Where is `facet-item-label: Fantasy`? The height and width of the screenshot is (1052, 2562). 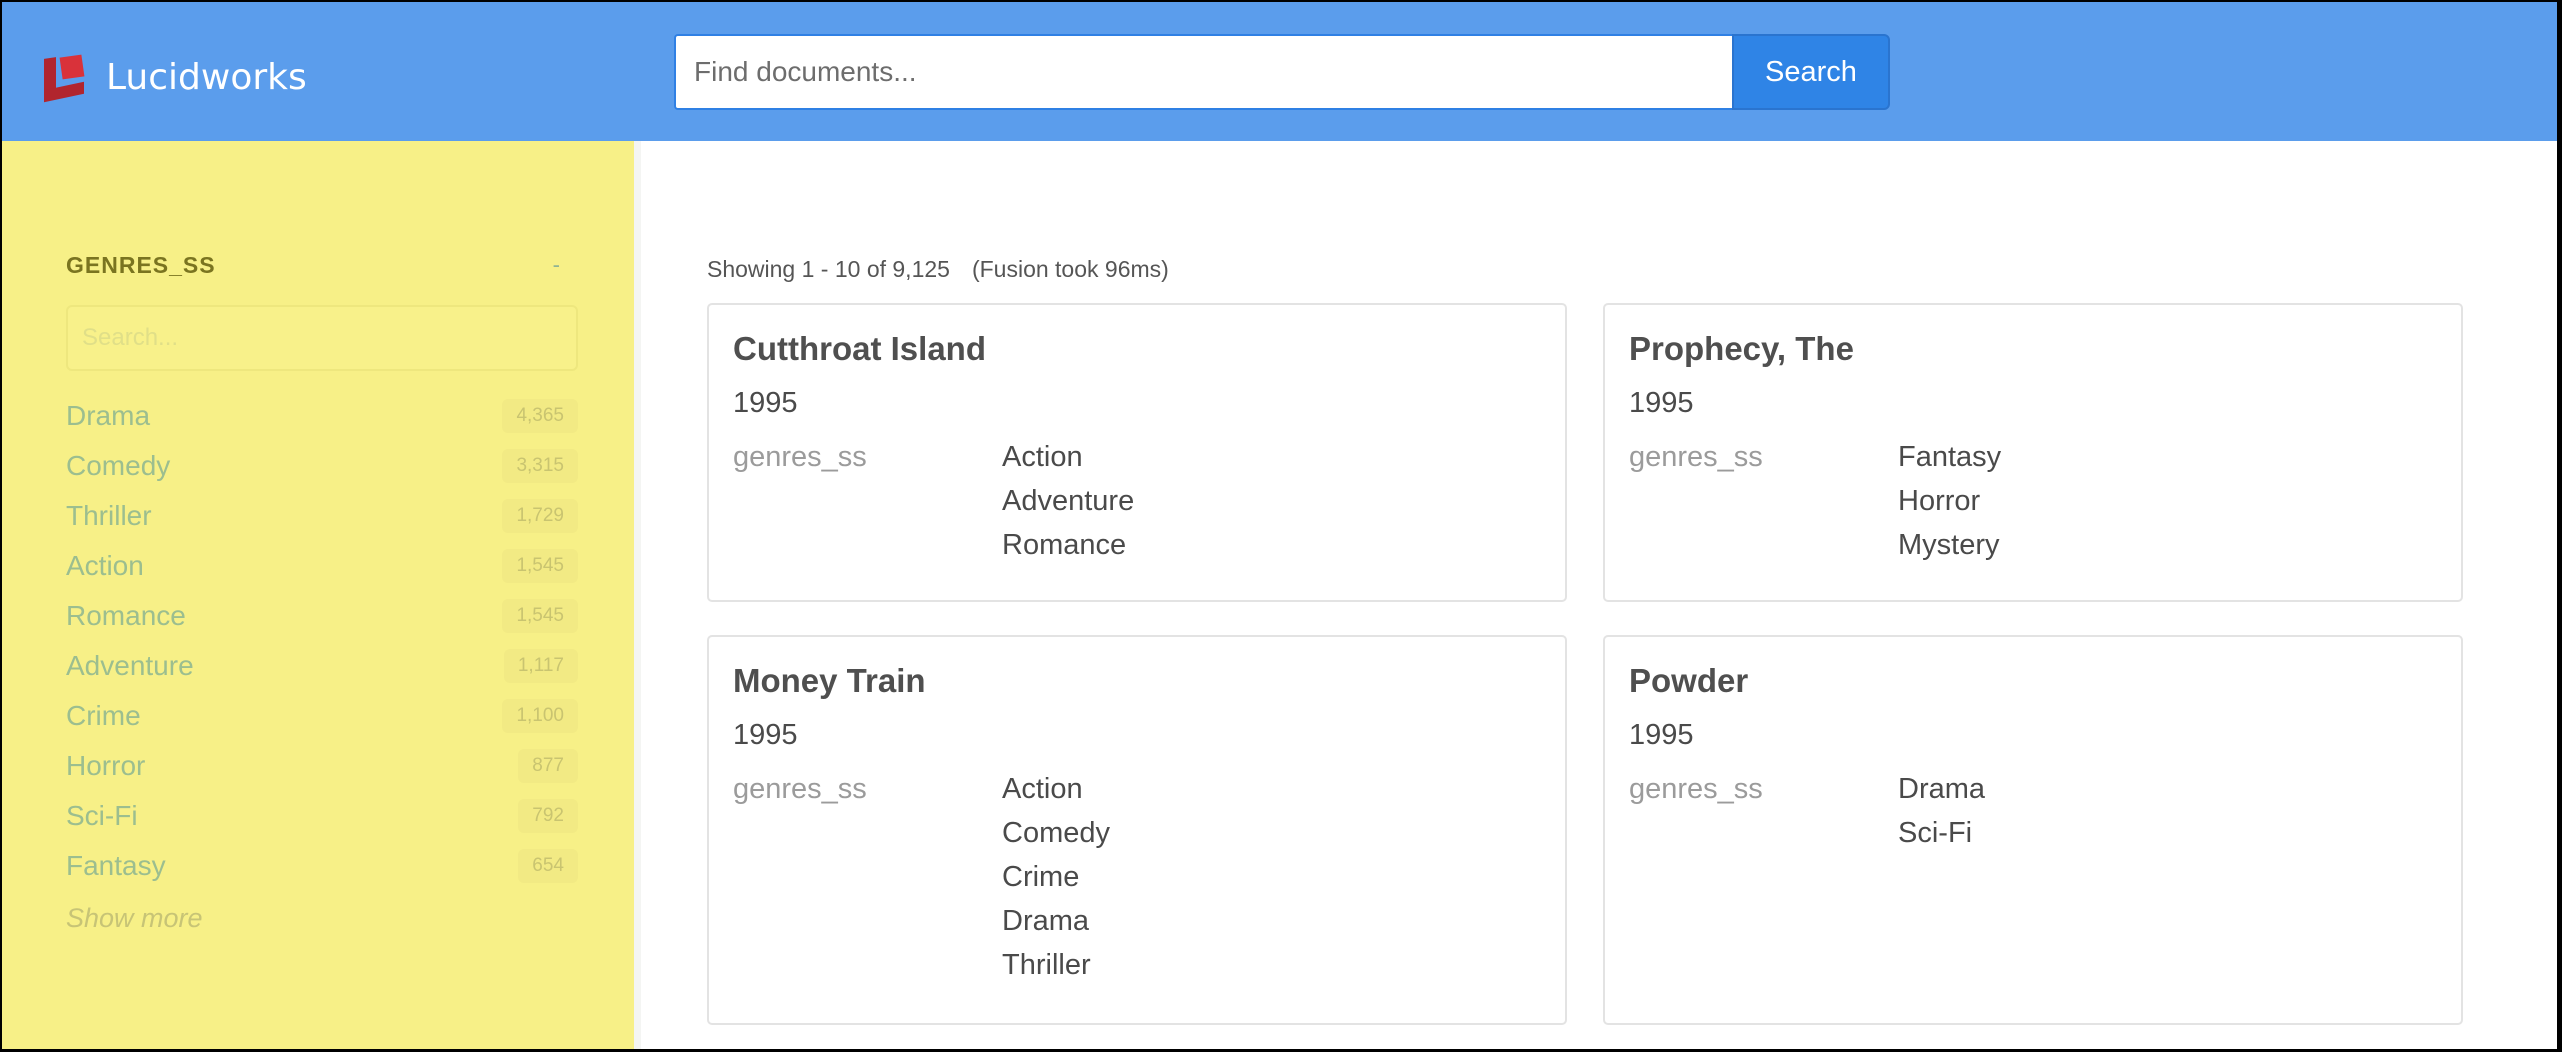 facet-item-label: Fantasy is located at coordinates (116, 865).